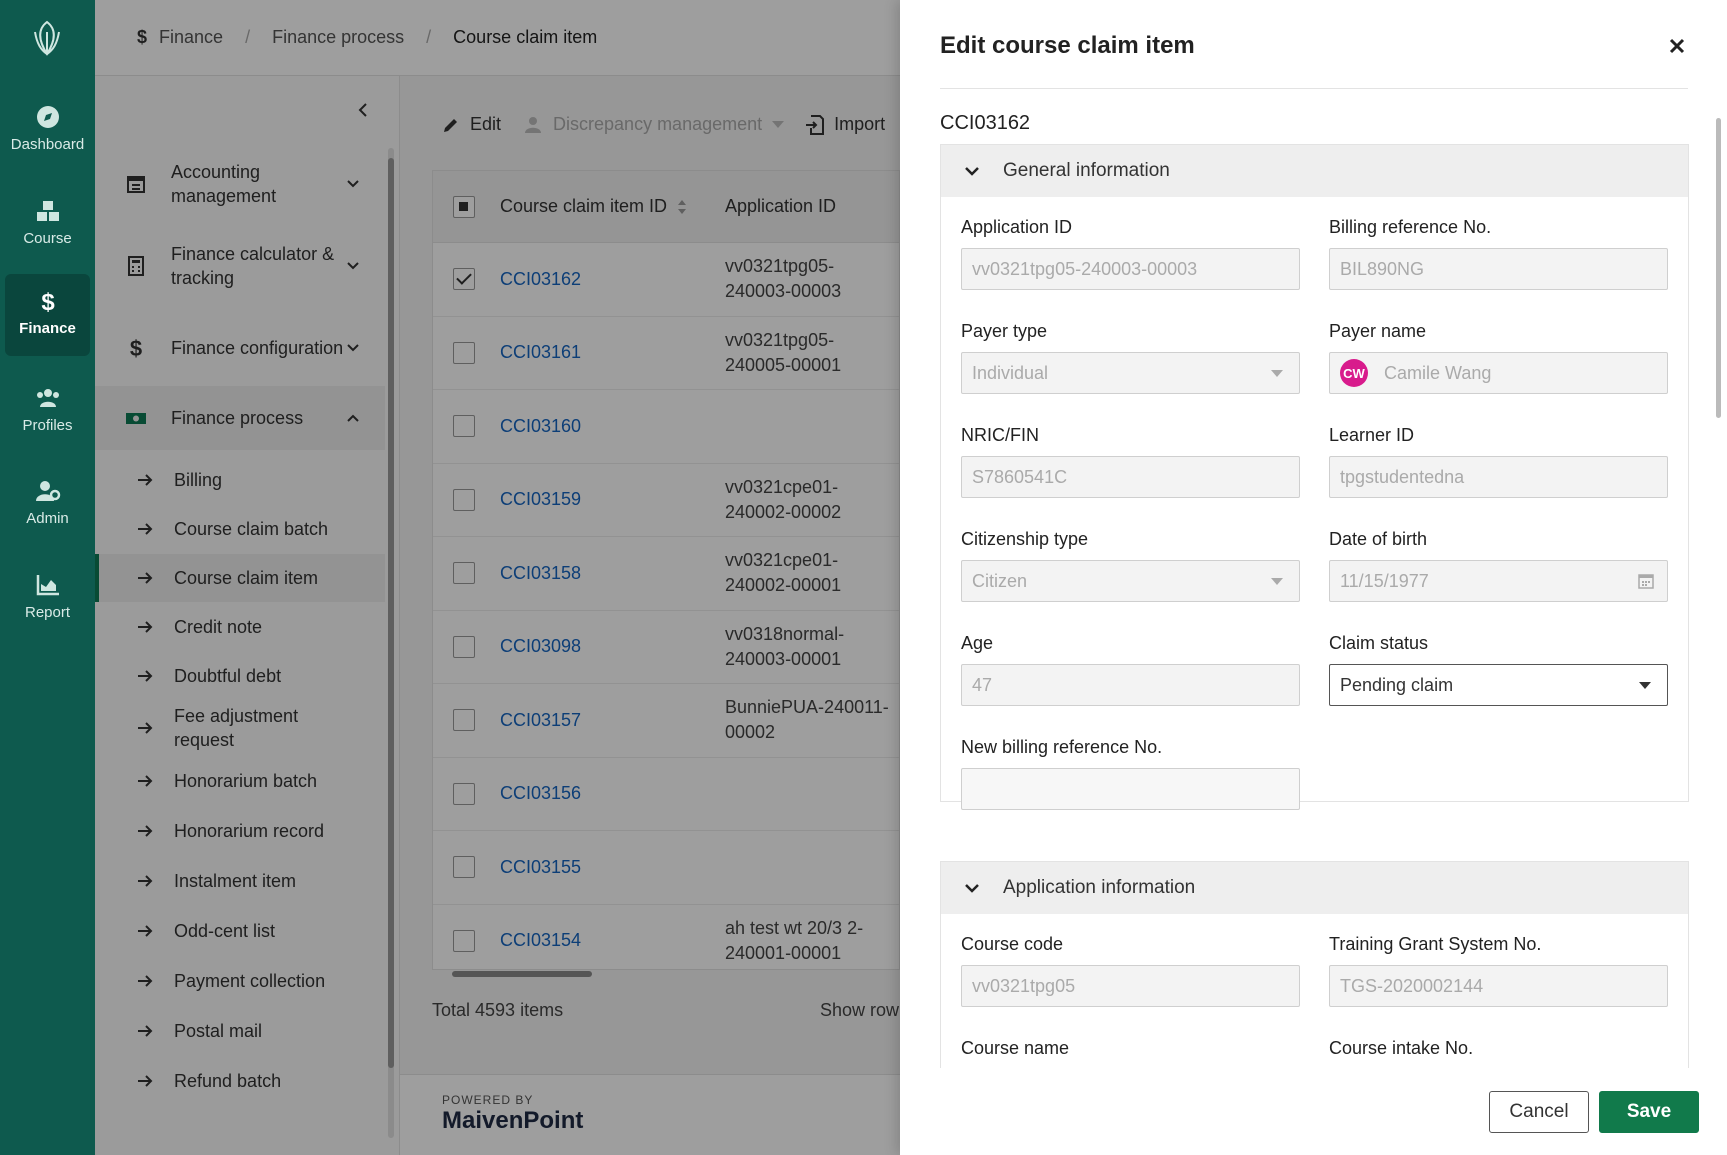 This screenshot has width=1727, height=1155. Describe the element at coordinates (1130, 789) in the screenshot. I see `new-billing-reference-input` at that location.